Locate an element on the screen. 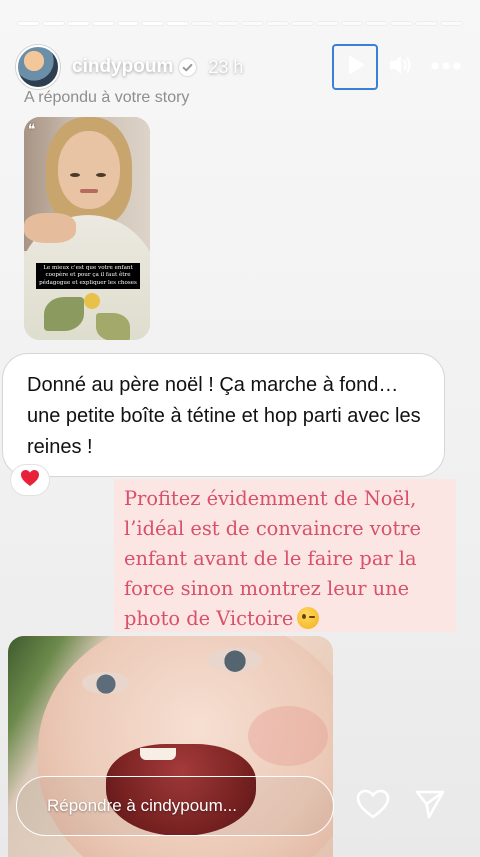  overlay-line-2: l’idéal est de convaincre votre is located at coordinates (272, 528).